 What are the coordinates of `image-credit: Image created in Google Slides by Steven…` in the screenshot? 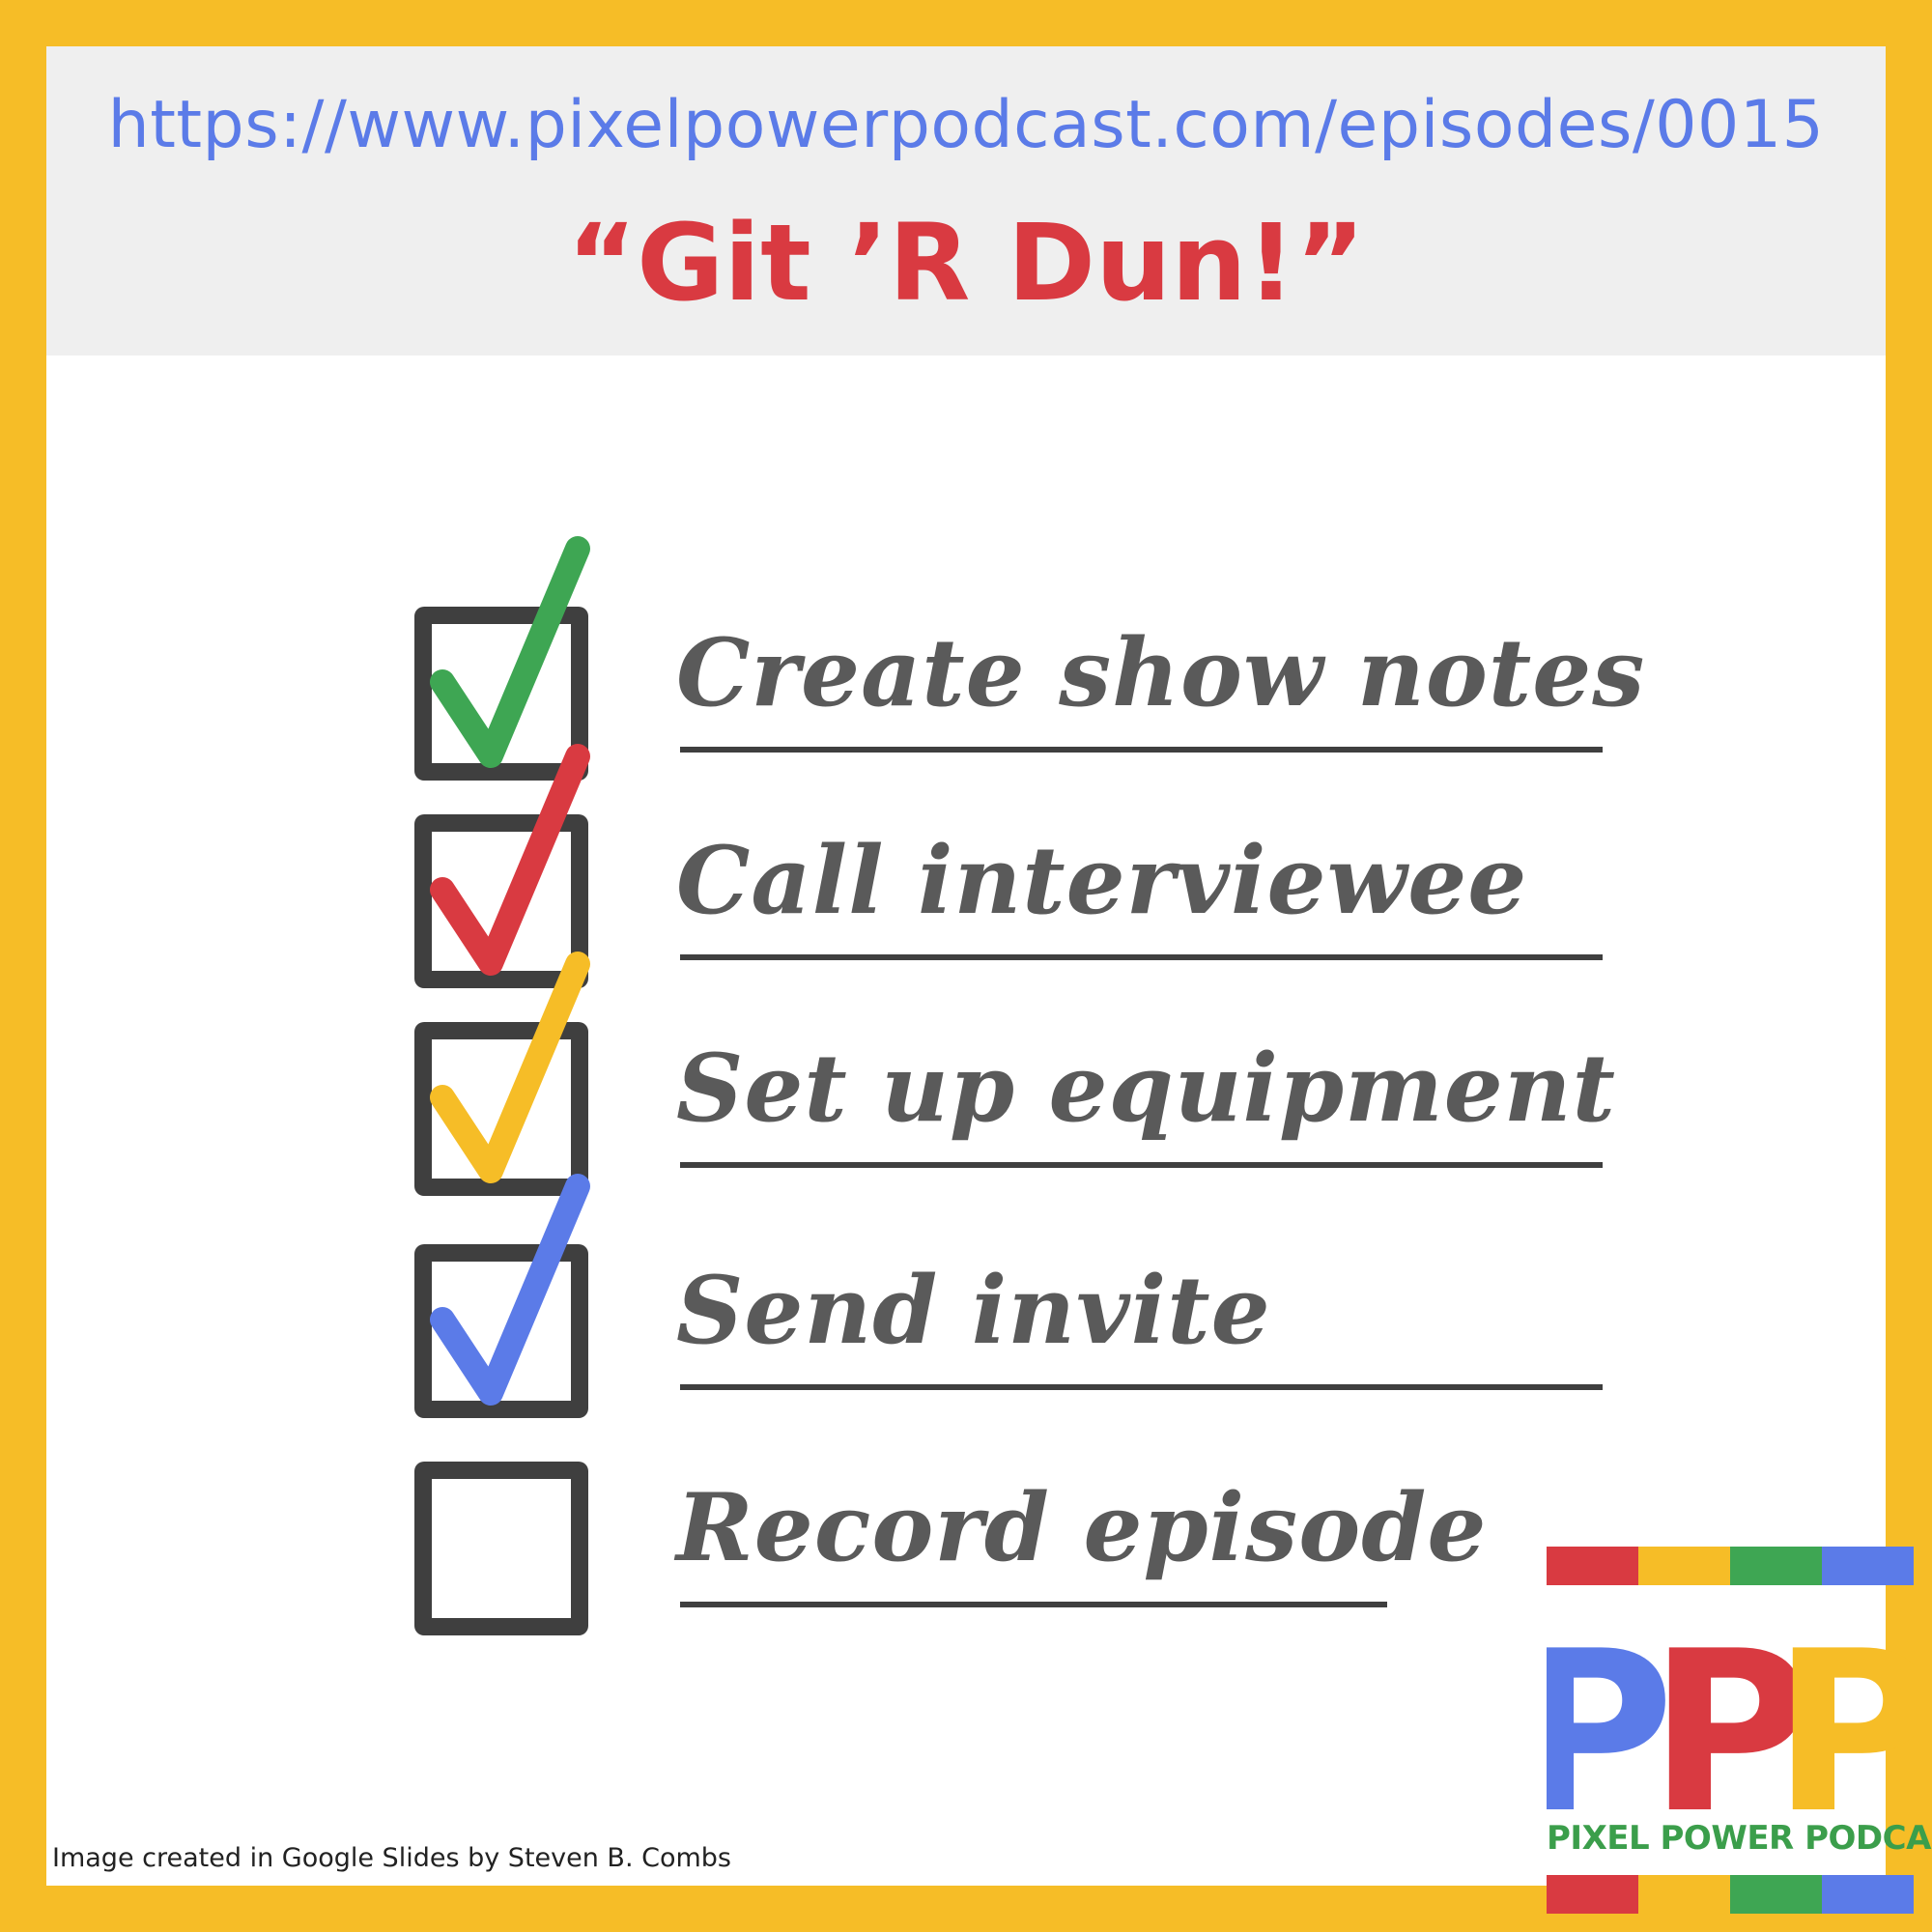 It's located at (391, 1858).